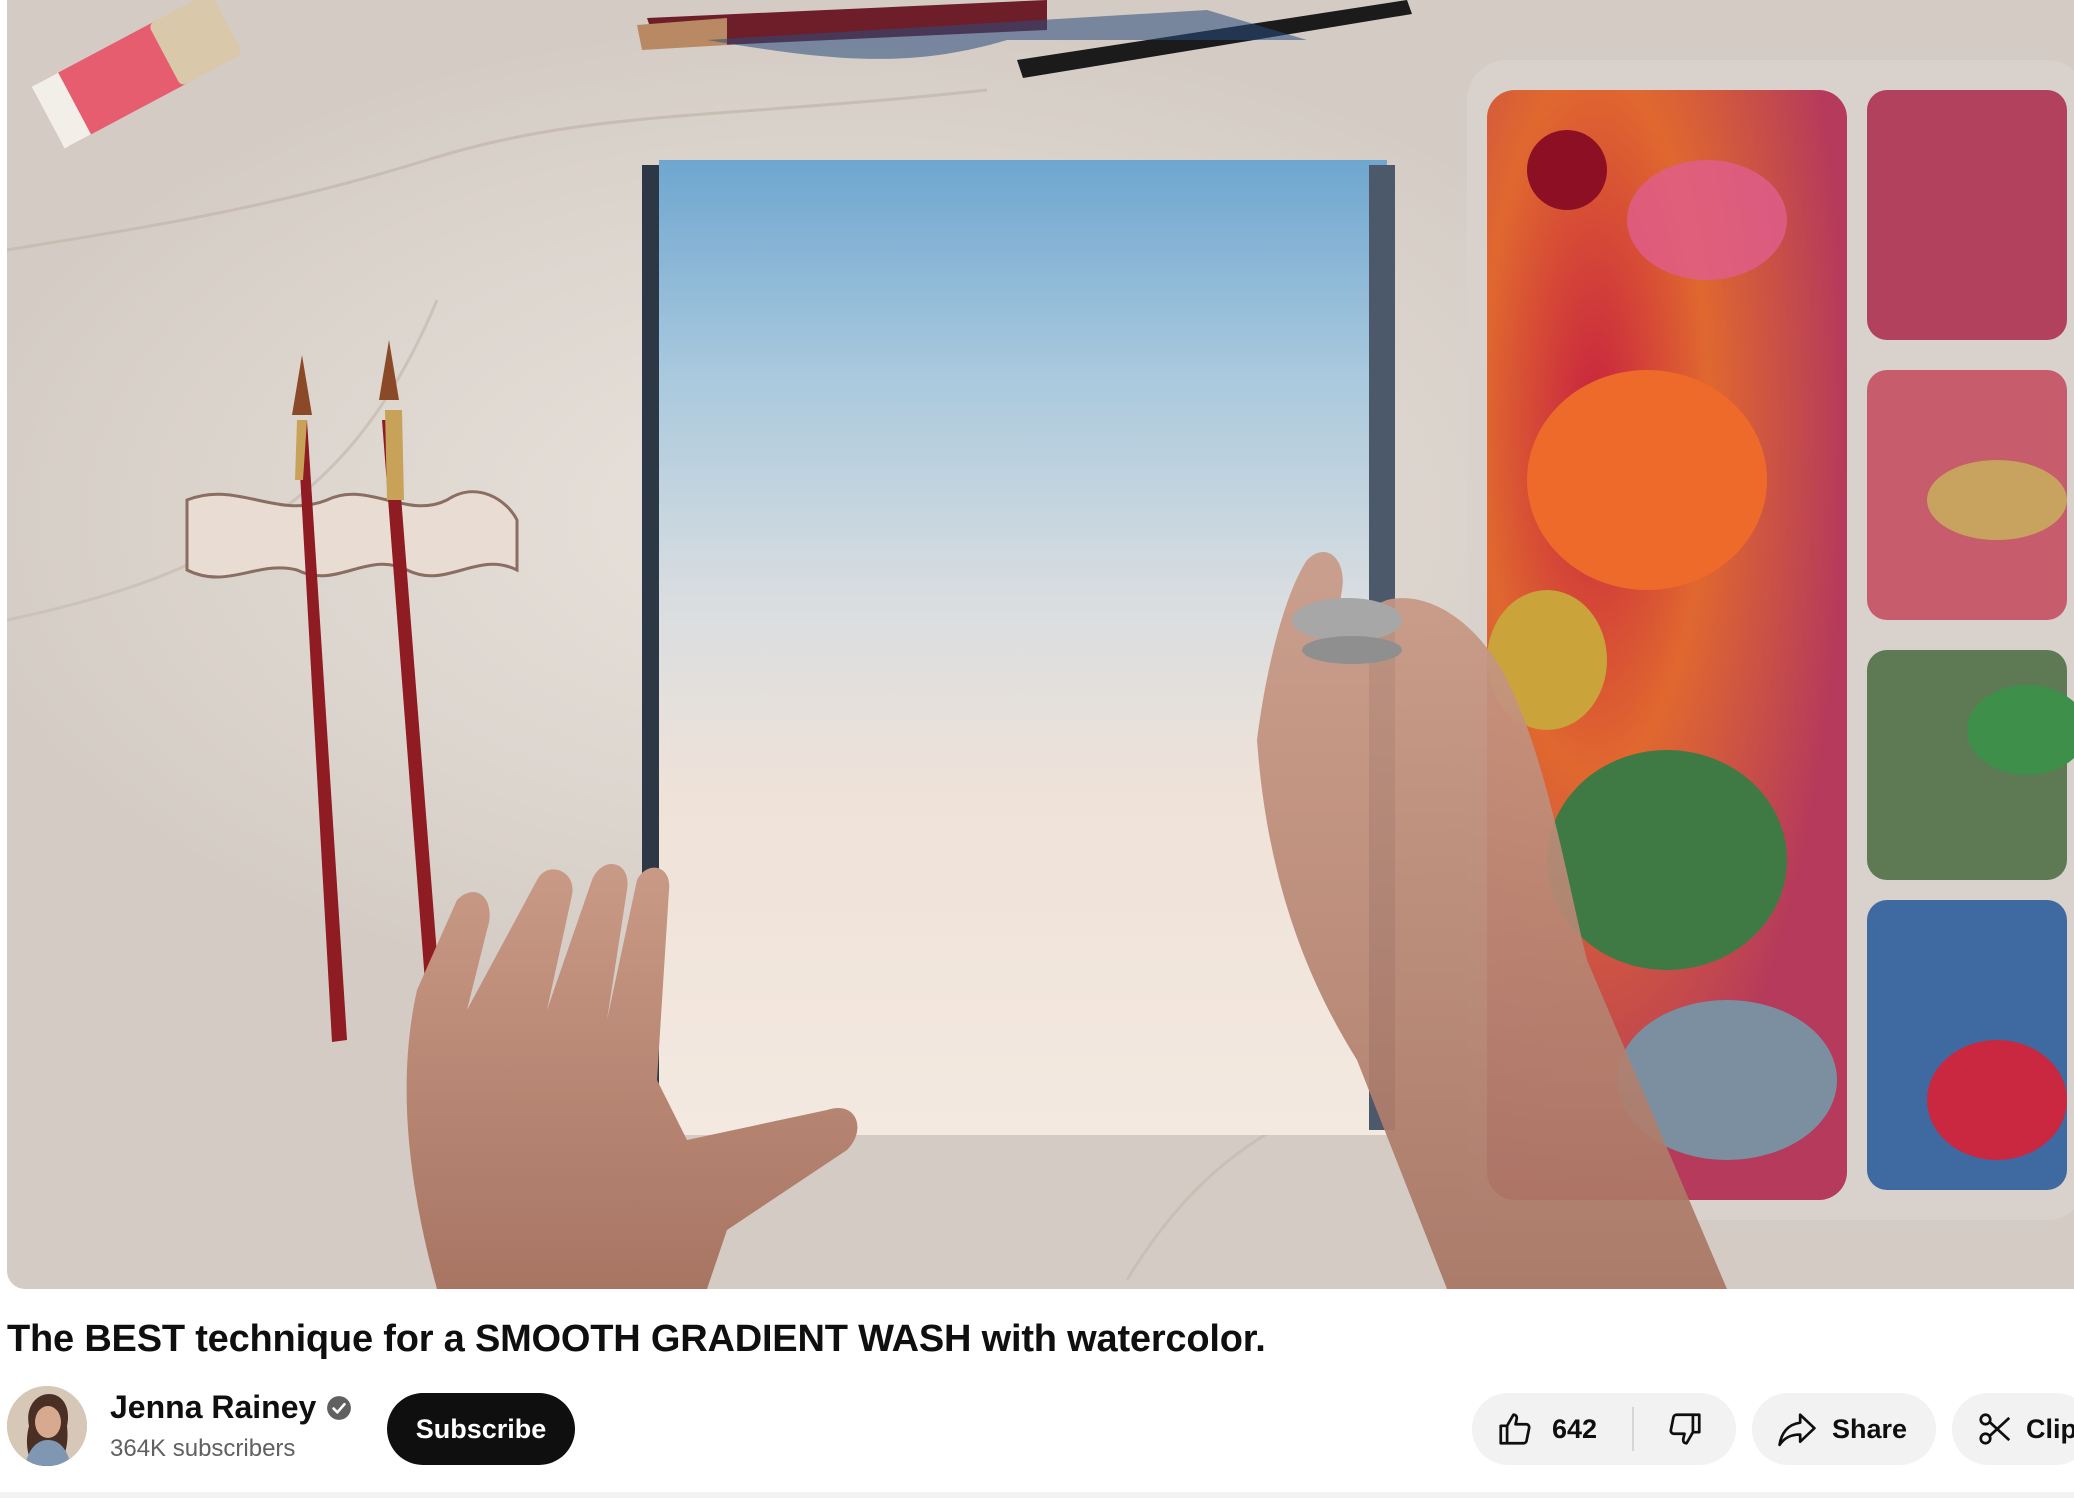 The height and width of the screenshot is (1498, 2074). I want to click on share-label: Share, so click(1870, 1428).